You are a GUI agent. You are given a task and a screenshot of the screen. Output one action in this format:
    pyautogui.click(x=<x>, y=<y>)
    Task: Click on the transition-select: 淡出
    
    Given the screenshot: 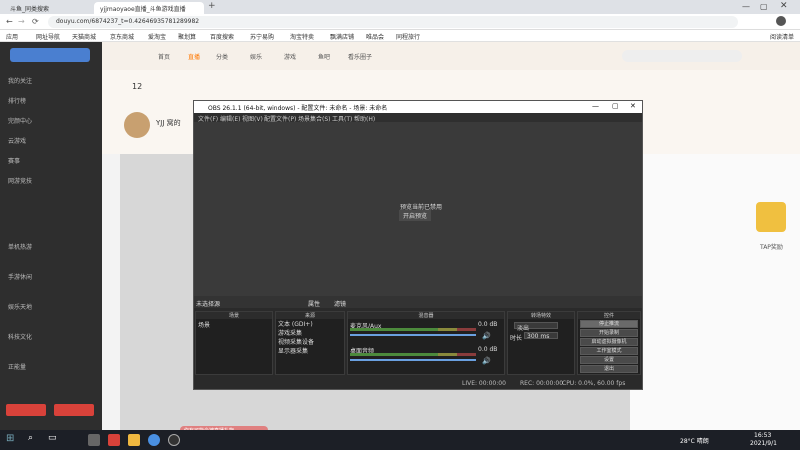 What is the action you would take?
    pyautogui.click(x=536, y=327)
    